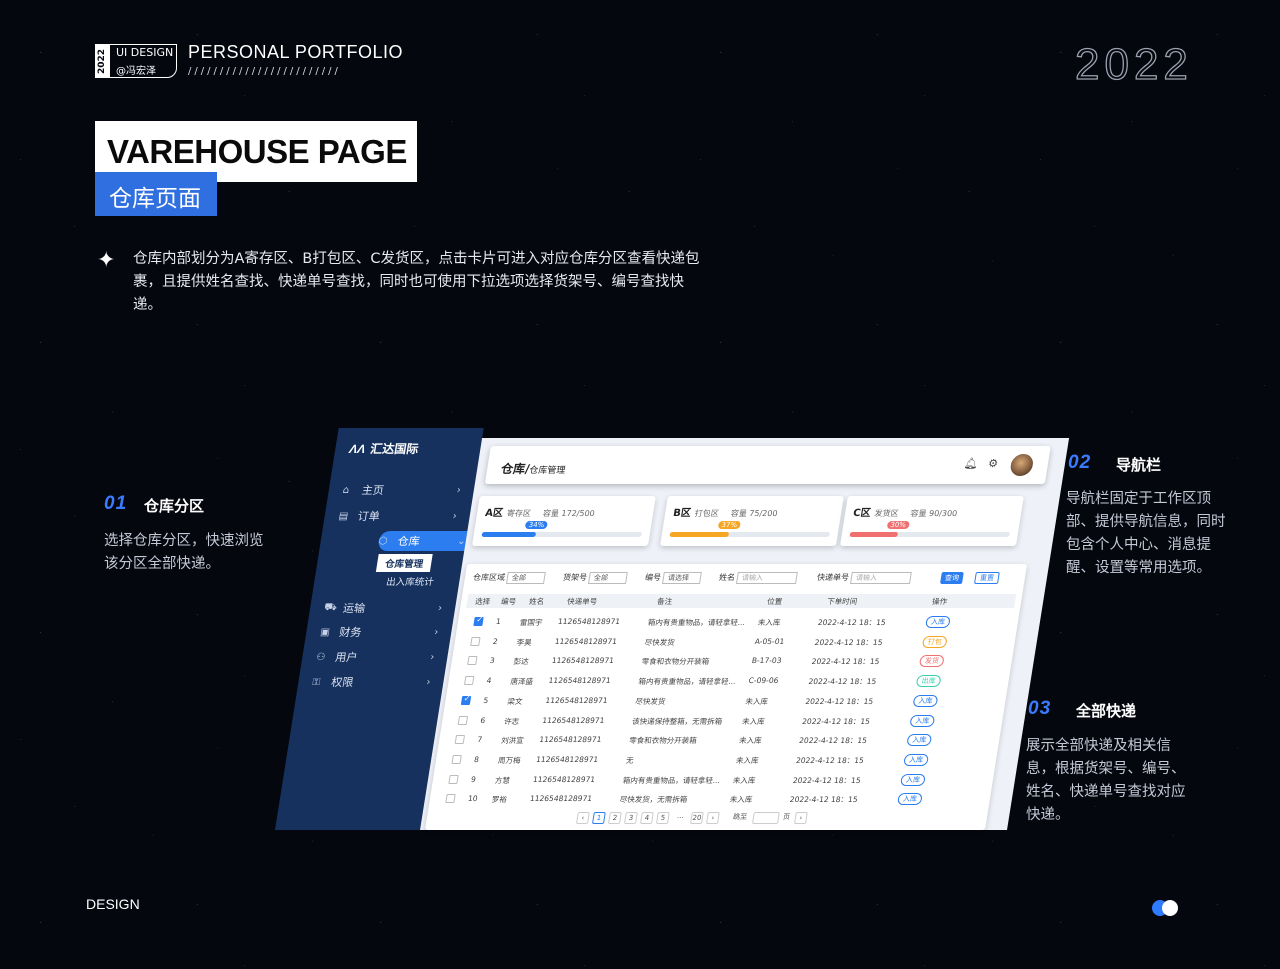 The height and width of the screenshot is (969, 1280). I want to click on cell-name: 雷国宇, so click(531, 622).